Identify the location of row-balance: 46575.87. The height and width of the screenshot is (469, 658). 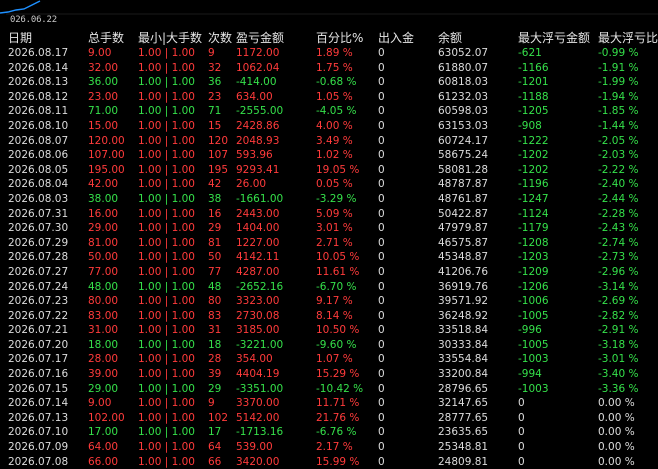
(463, 242).